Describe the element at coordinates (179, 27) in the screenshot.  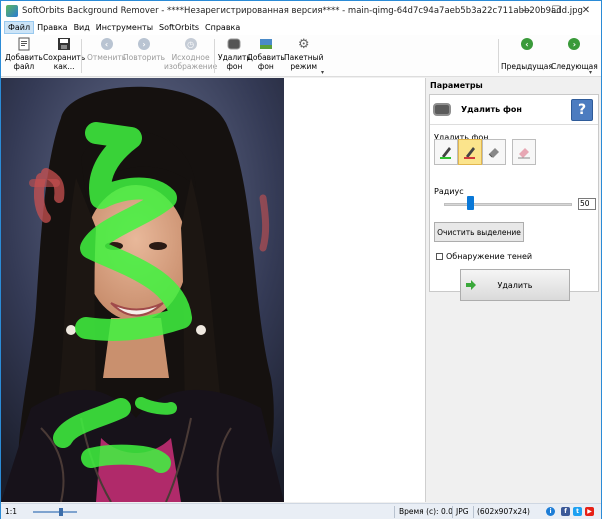
I see `menu-softorbits: SoftOrbits` at that location.